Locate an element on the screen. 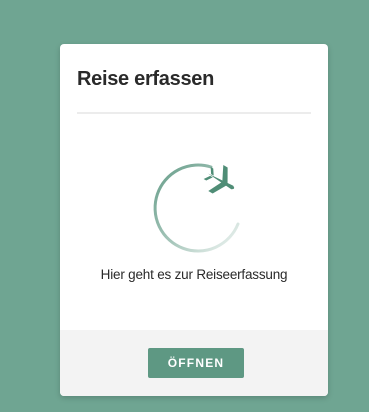 This screenshot has width=369, height=412. open-button: ÖFFNEN is located at coordinates (196, 363).